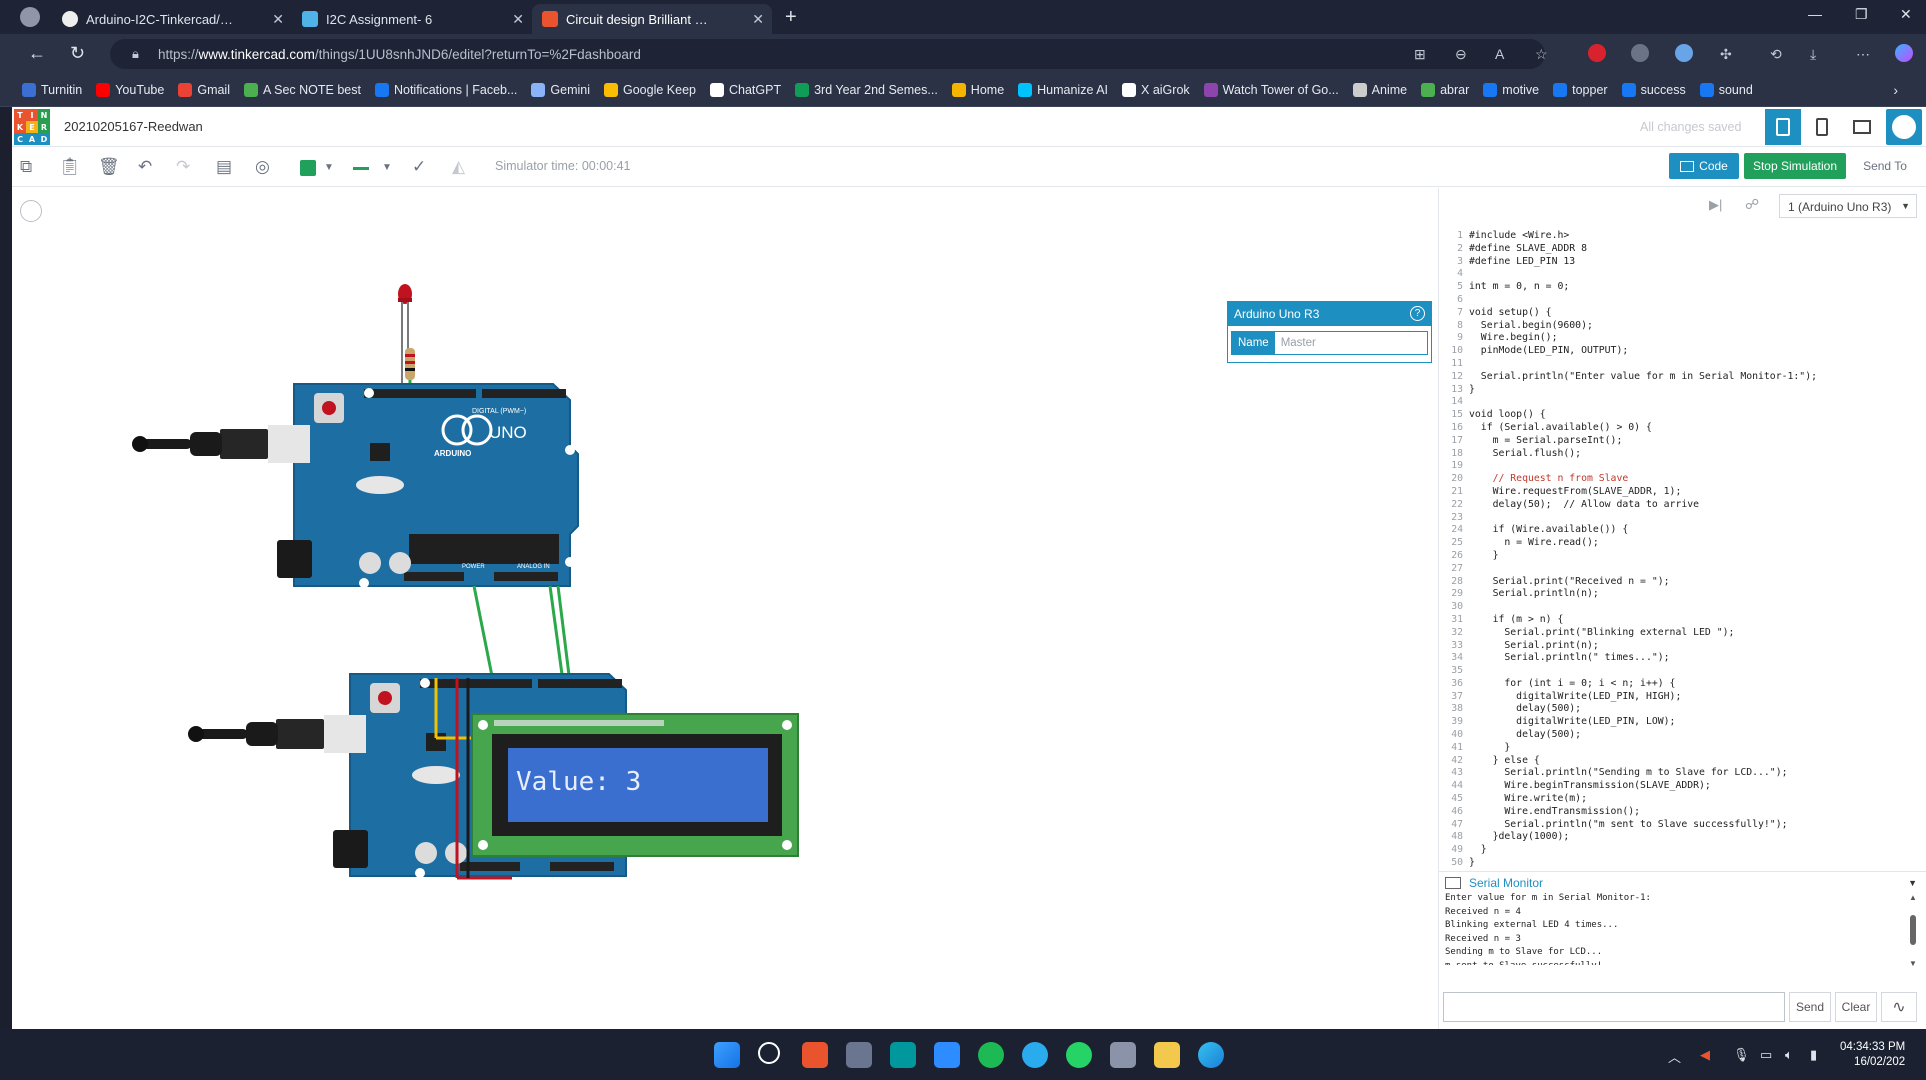 The width and height of the screenshot is (1926, 1080). I want to click on microphone-icon: 🎙︎, so click(1741, 1055).